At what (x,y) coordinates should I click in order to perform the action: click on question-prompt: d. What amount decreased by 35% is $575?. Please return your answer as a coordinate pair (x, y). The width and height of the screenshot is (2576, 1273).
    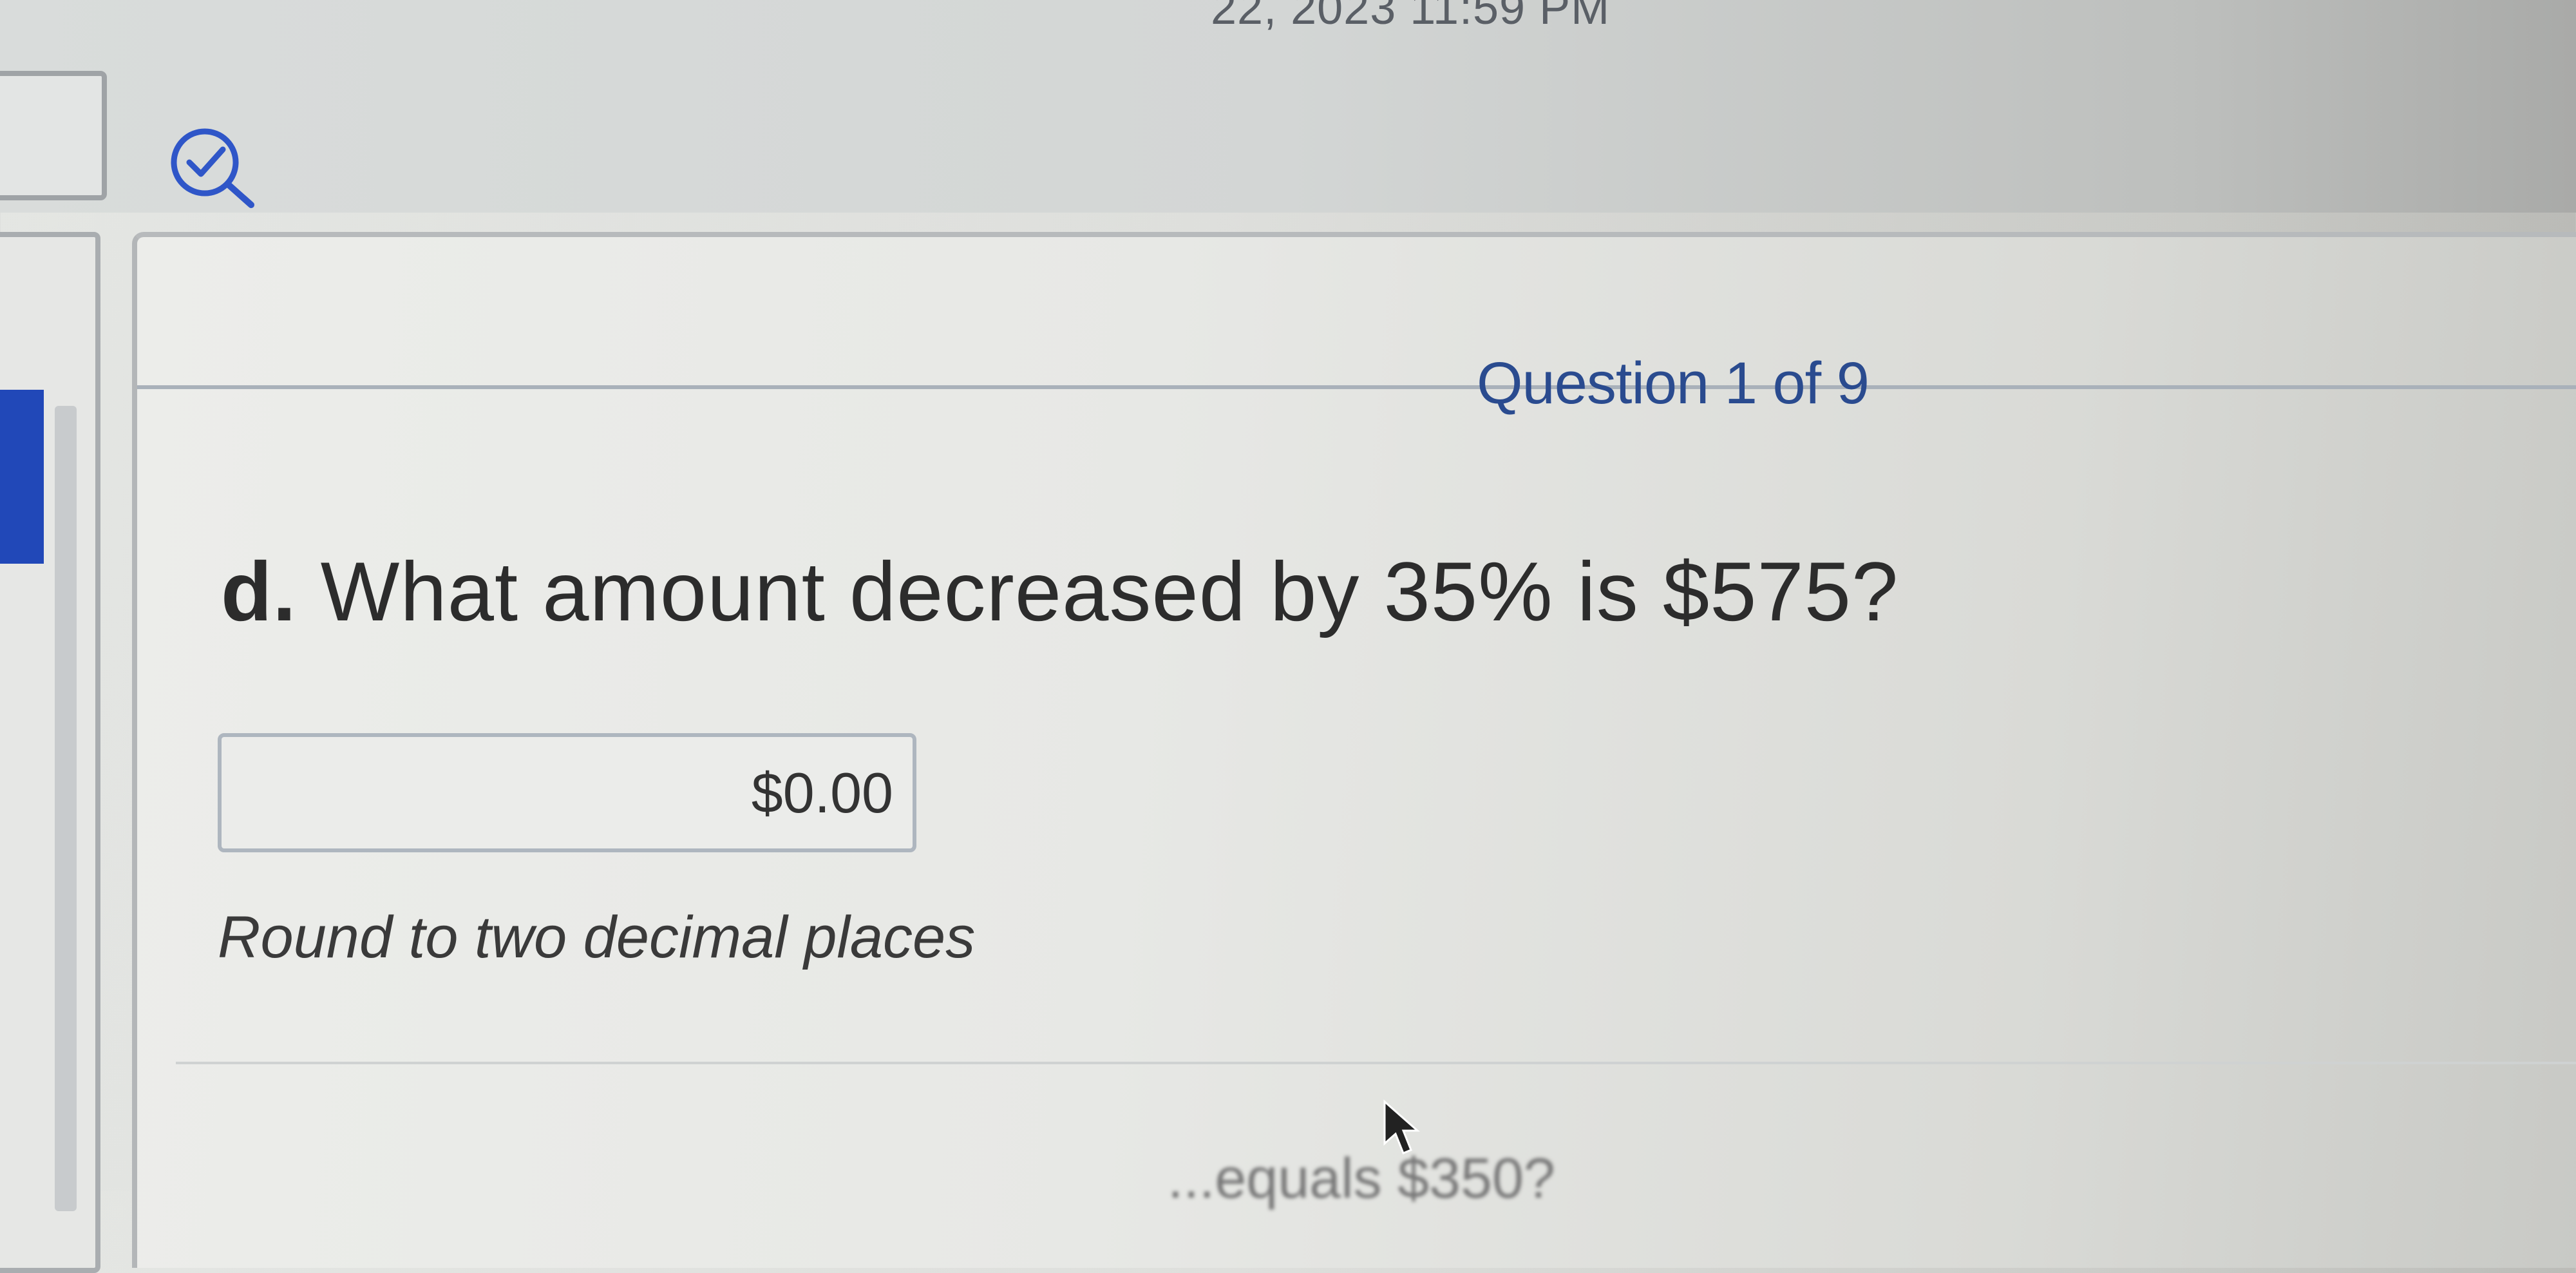
    Looking at the image, I should click on (1060, 591).